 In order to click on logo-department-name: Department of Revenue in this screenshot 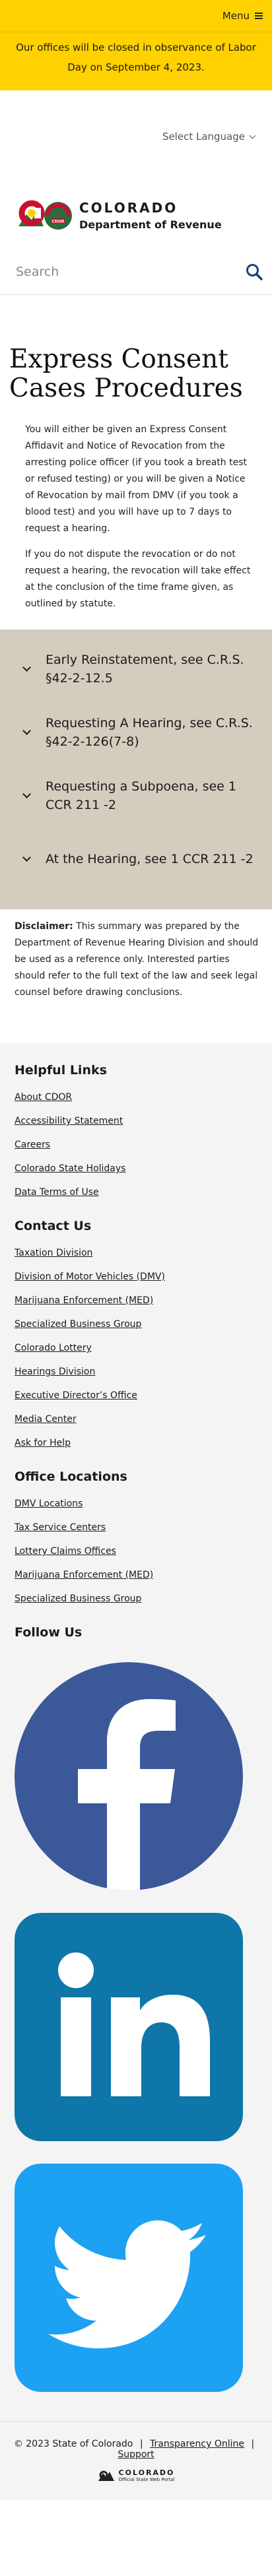, I will do `click(150, 224)`.